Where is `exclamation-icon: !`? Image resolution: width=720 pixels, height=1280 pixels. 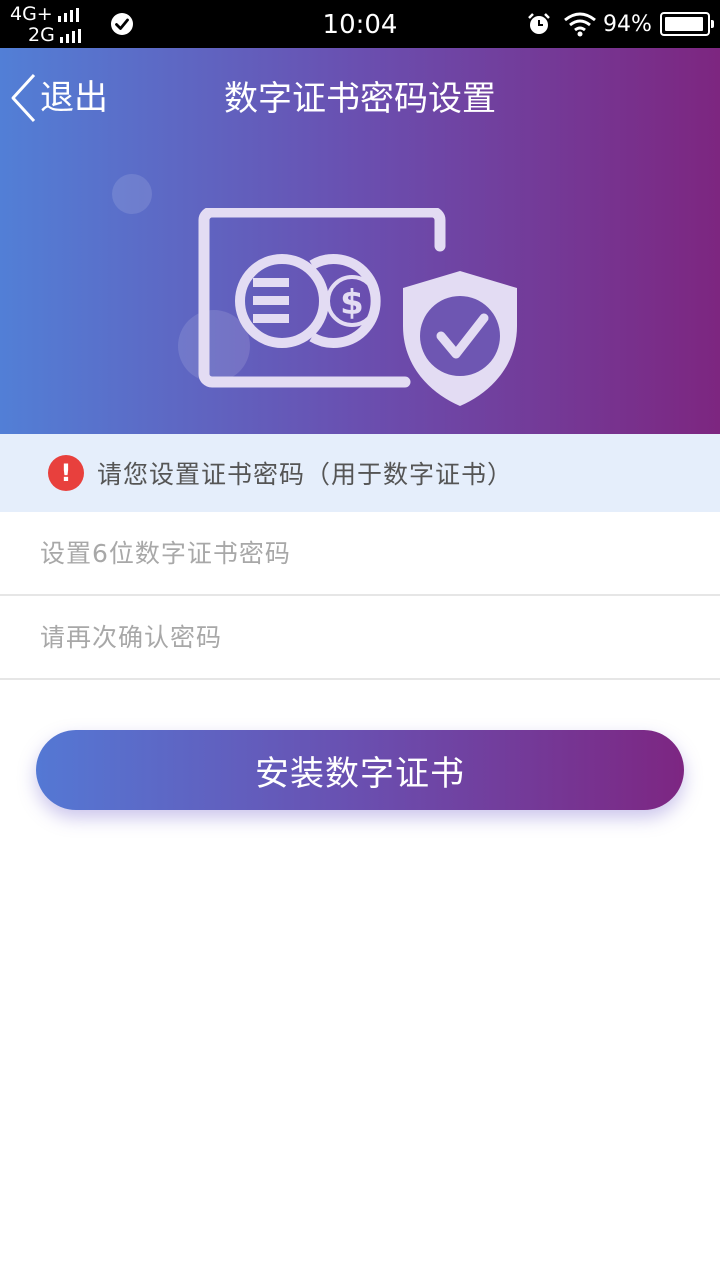
exclamation-icon: ! is located at coordinates (66, 473).